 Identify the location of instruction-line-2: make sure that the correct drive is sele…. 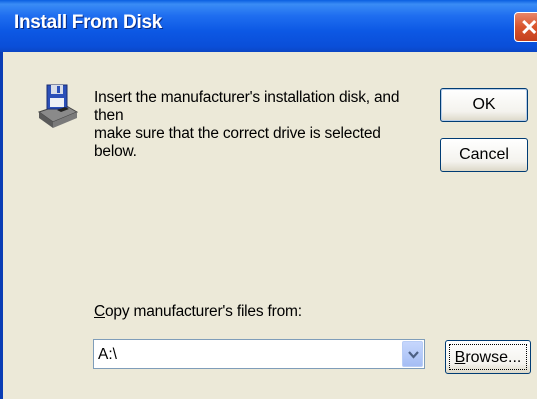
(237, 142).